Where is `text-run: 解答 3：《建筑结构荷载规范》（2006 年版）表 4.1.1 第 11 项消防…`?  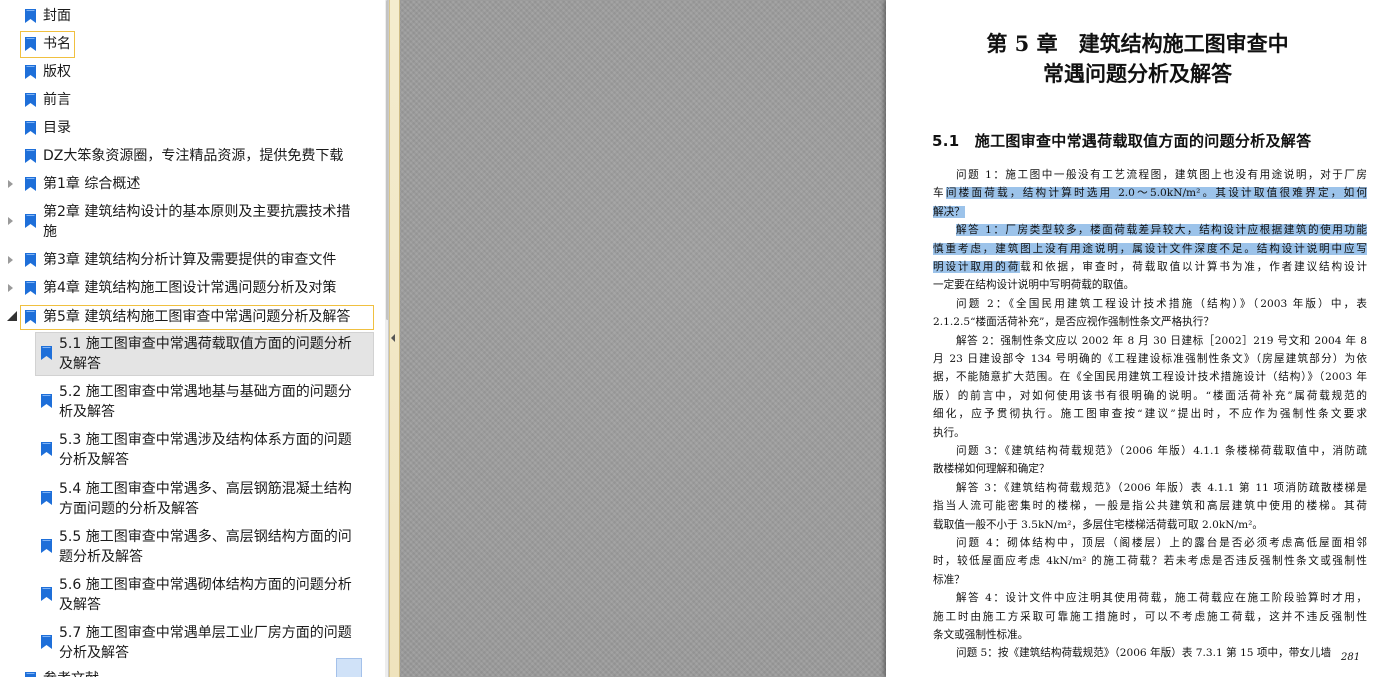 text-run: 解答 3：《建筑结构荷载规范》（2006 年版）表 4.1.1 第 11 项消防… is located at coordinates (1161, 487).